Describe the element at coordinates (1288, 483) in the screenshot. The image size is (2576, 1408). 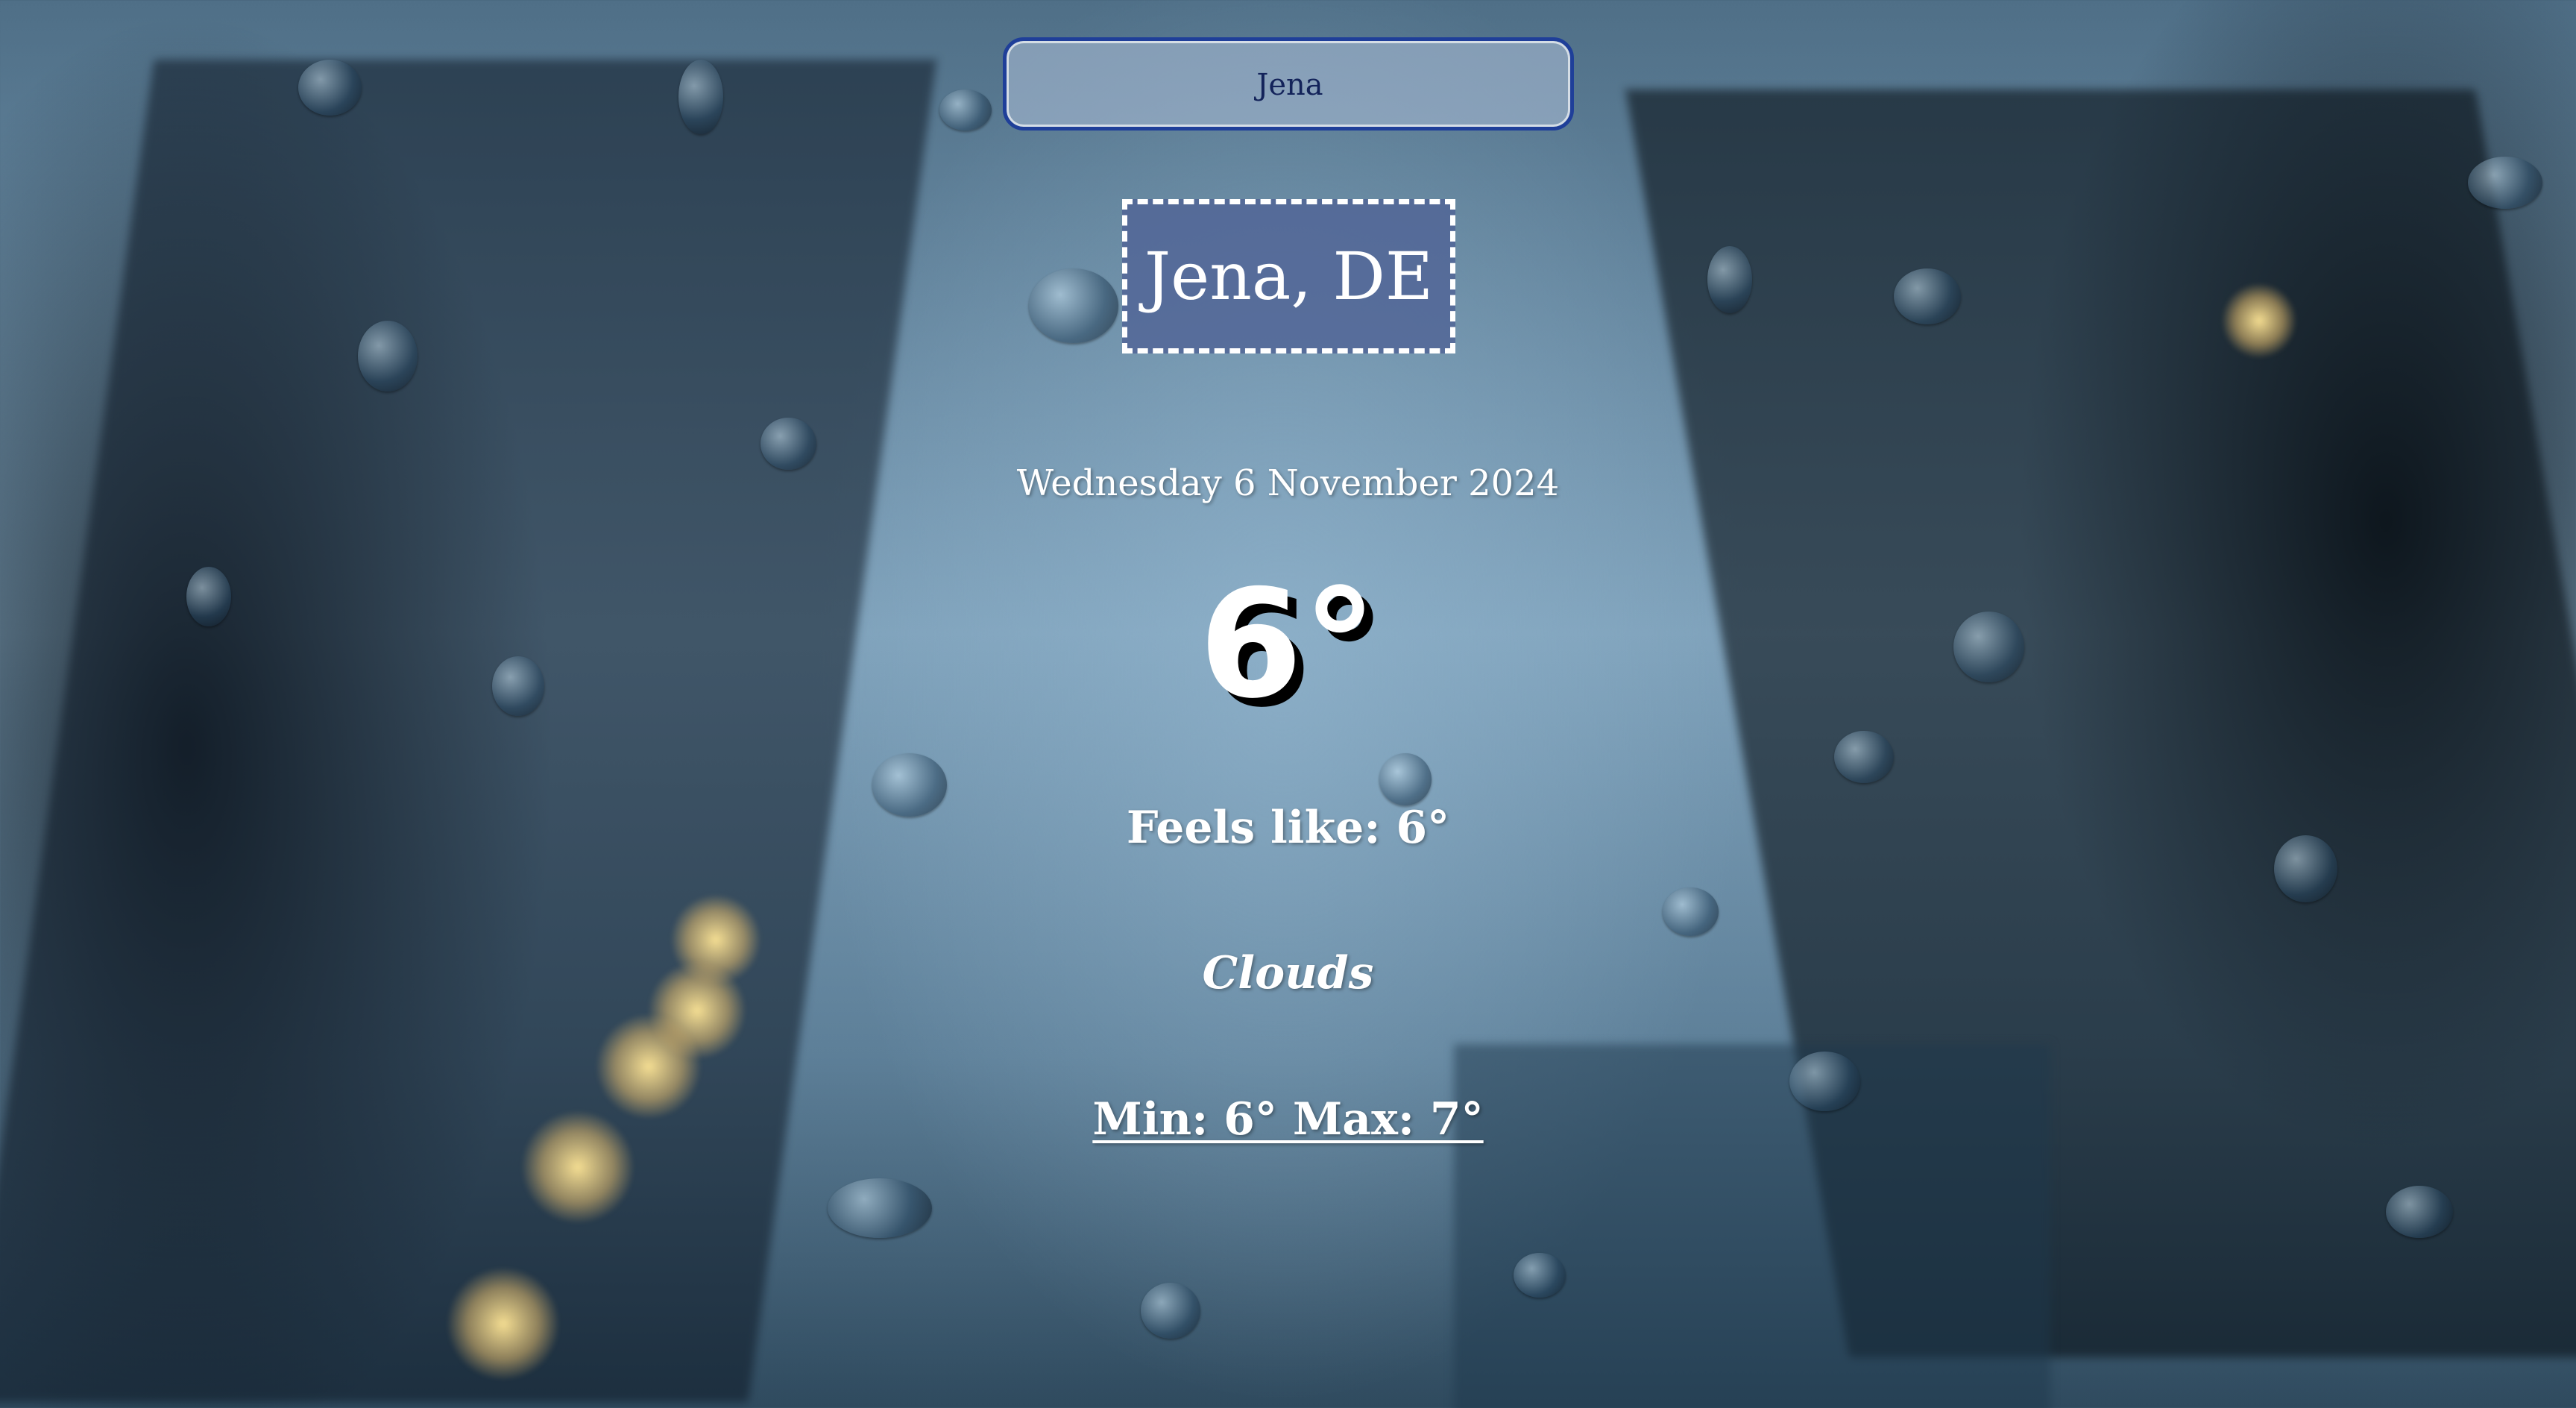
I see `current-date: Wednesday 6 November 2024` at that location.